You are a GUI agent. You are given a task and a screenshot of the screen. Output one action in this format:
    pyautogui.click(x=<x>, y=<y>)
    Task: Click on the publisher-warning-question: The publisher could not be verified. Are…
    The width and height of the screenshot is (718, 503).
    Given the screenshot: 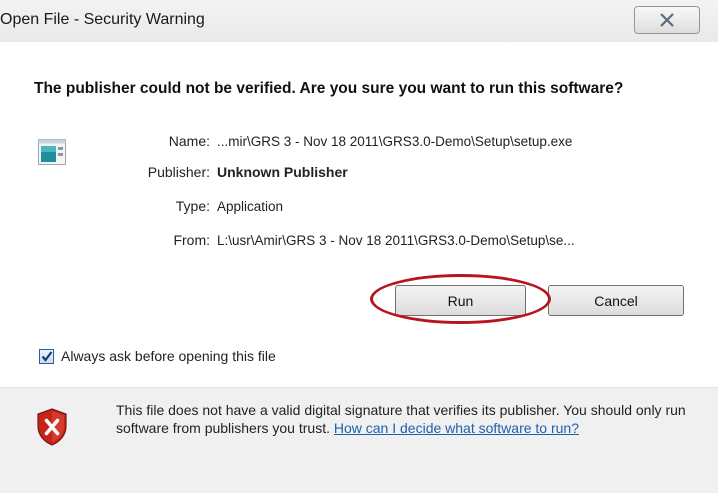 What is the action you would take?
    pyautogui.click(x=329, y=88)
    